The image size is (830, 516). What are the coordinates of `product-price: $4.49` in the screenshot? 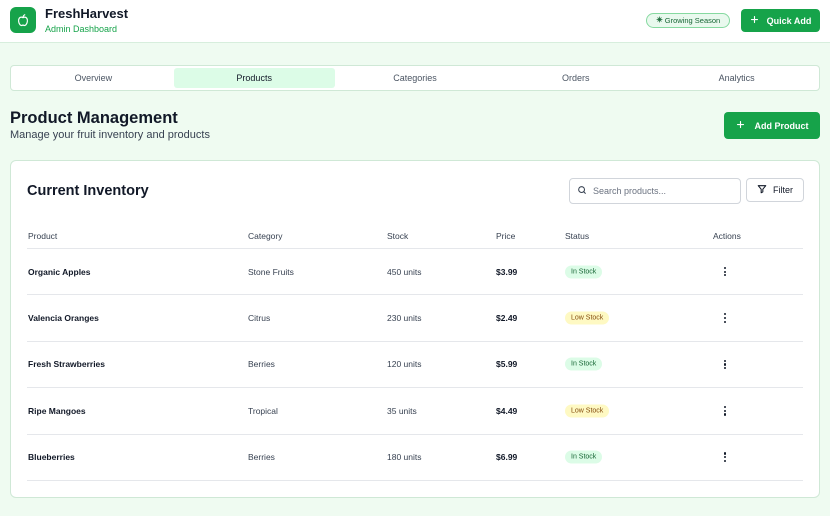 It's located at (507, 410).